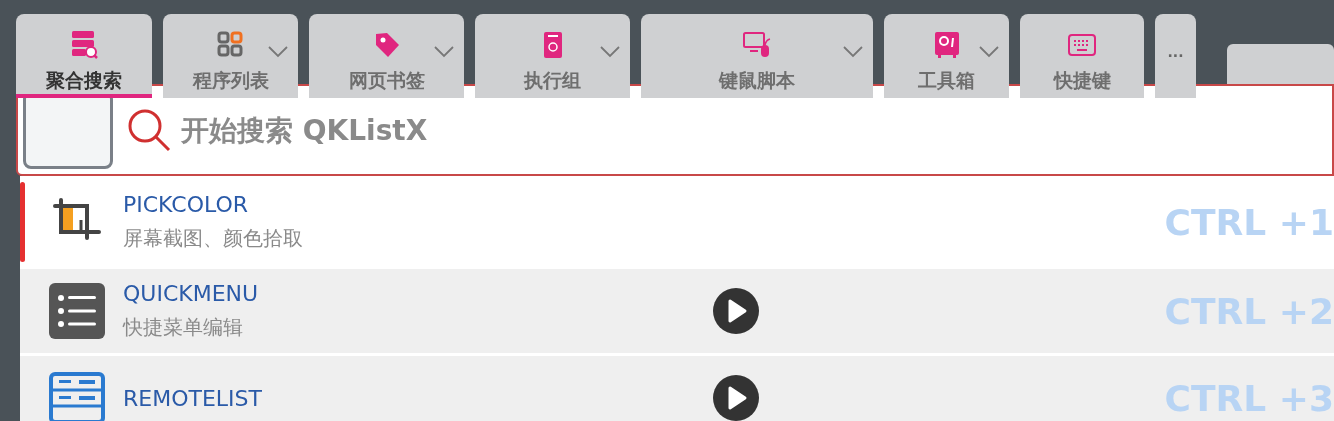  Describe the element at coordinates (191, 293) in the screenshot. I see `result-title: QUICKMENU` at that location.